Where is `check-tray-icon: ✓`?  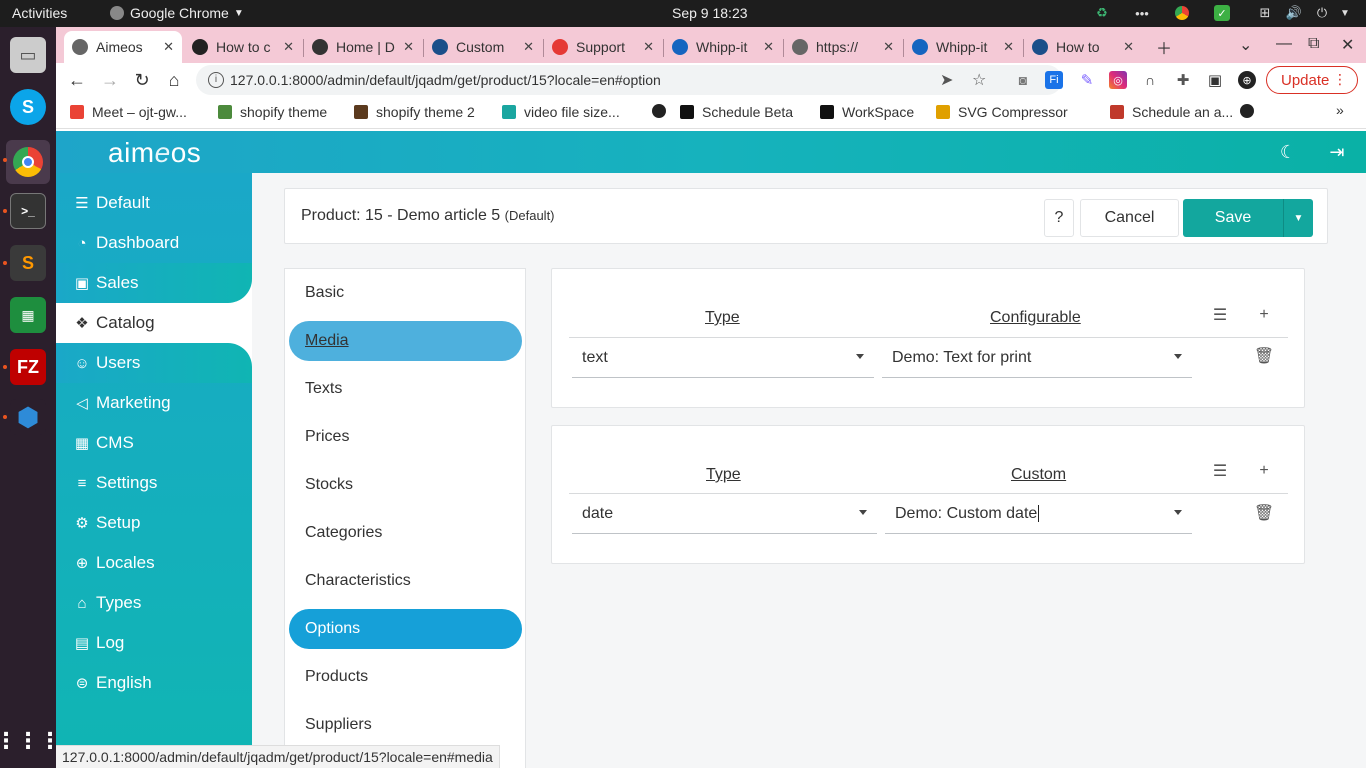 check-tray-icon: ✓ is located at coordinates (1222, 13).